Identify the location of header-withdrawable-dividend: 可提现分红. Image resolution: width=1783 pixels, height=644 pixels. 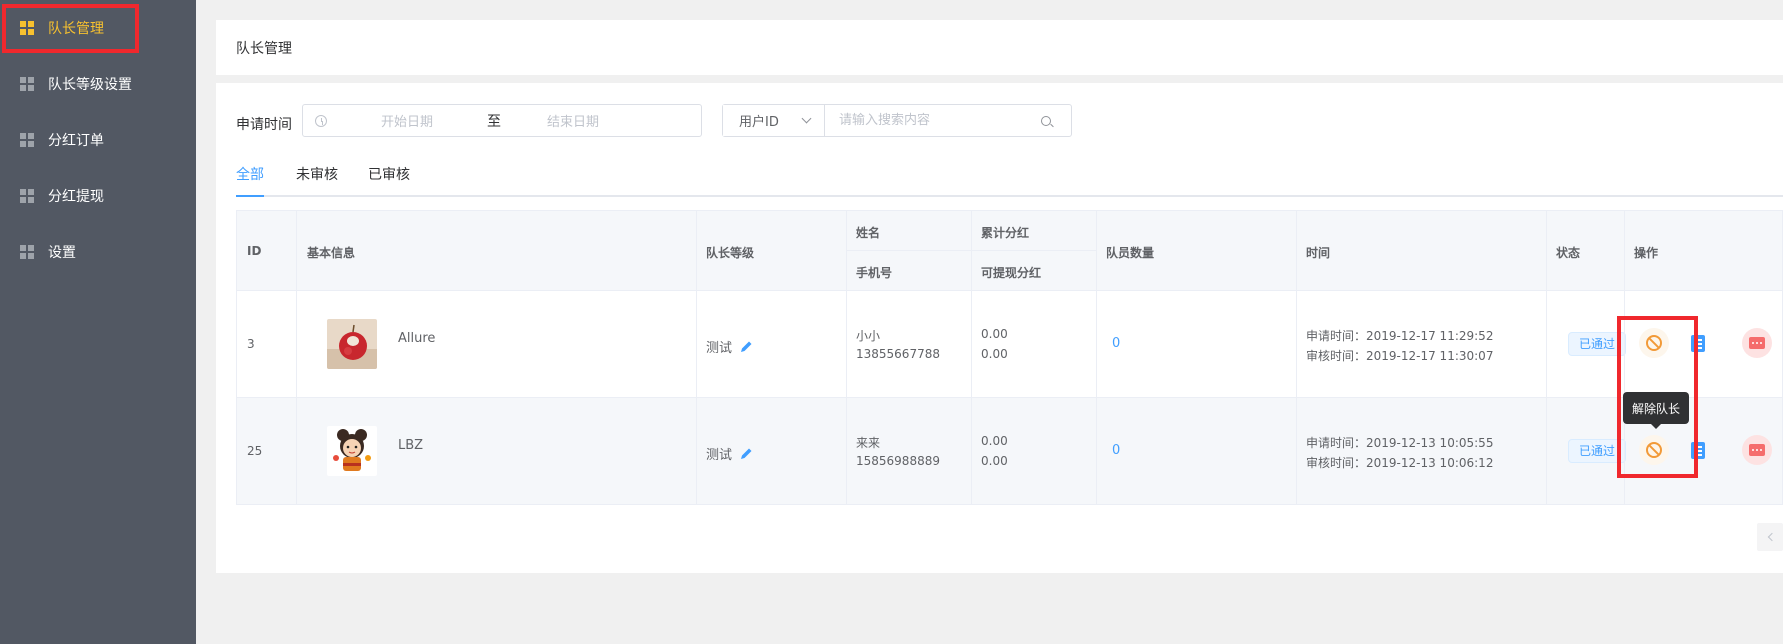
(1011, 273).